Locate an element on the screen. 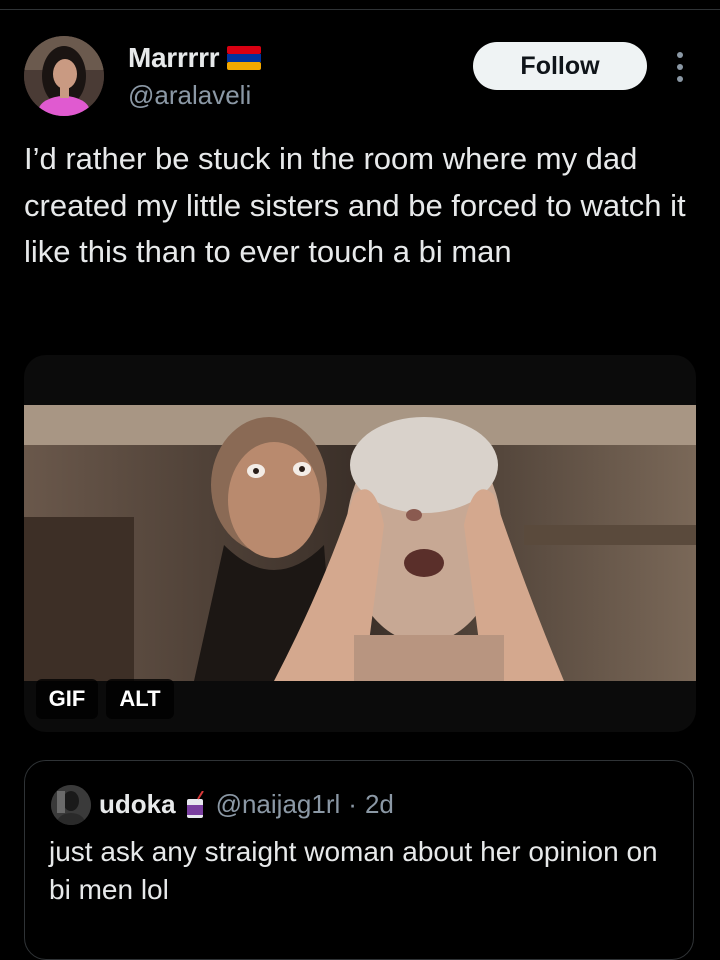  alt-badge: ALT is located at coordinates (140, 699).